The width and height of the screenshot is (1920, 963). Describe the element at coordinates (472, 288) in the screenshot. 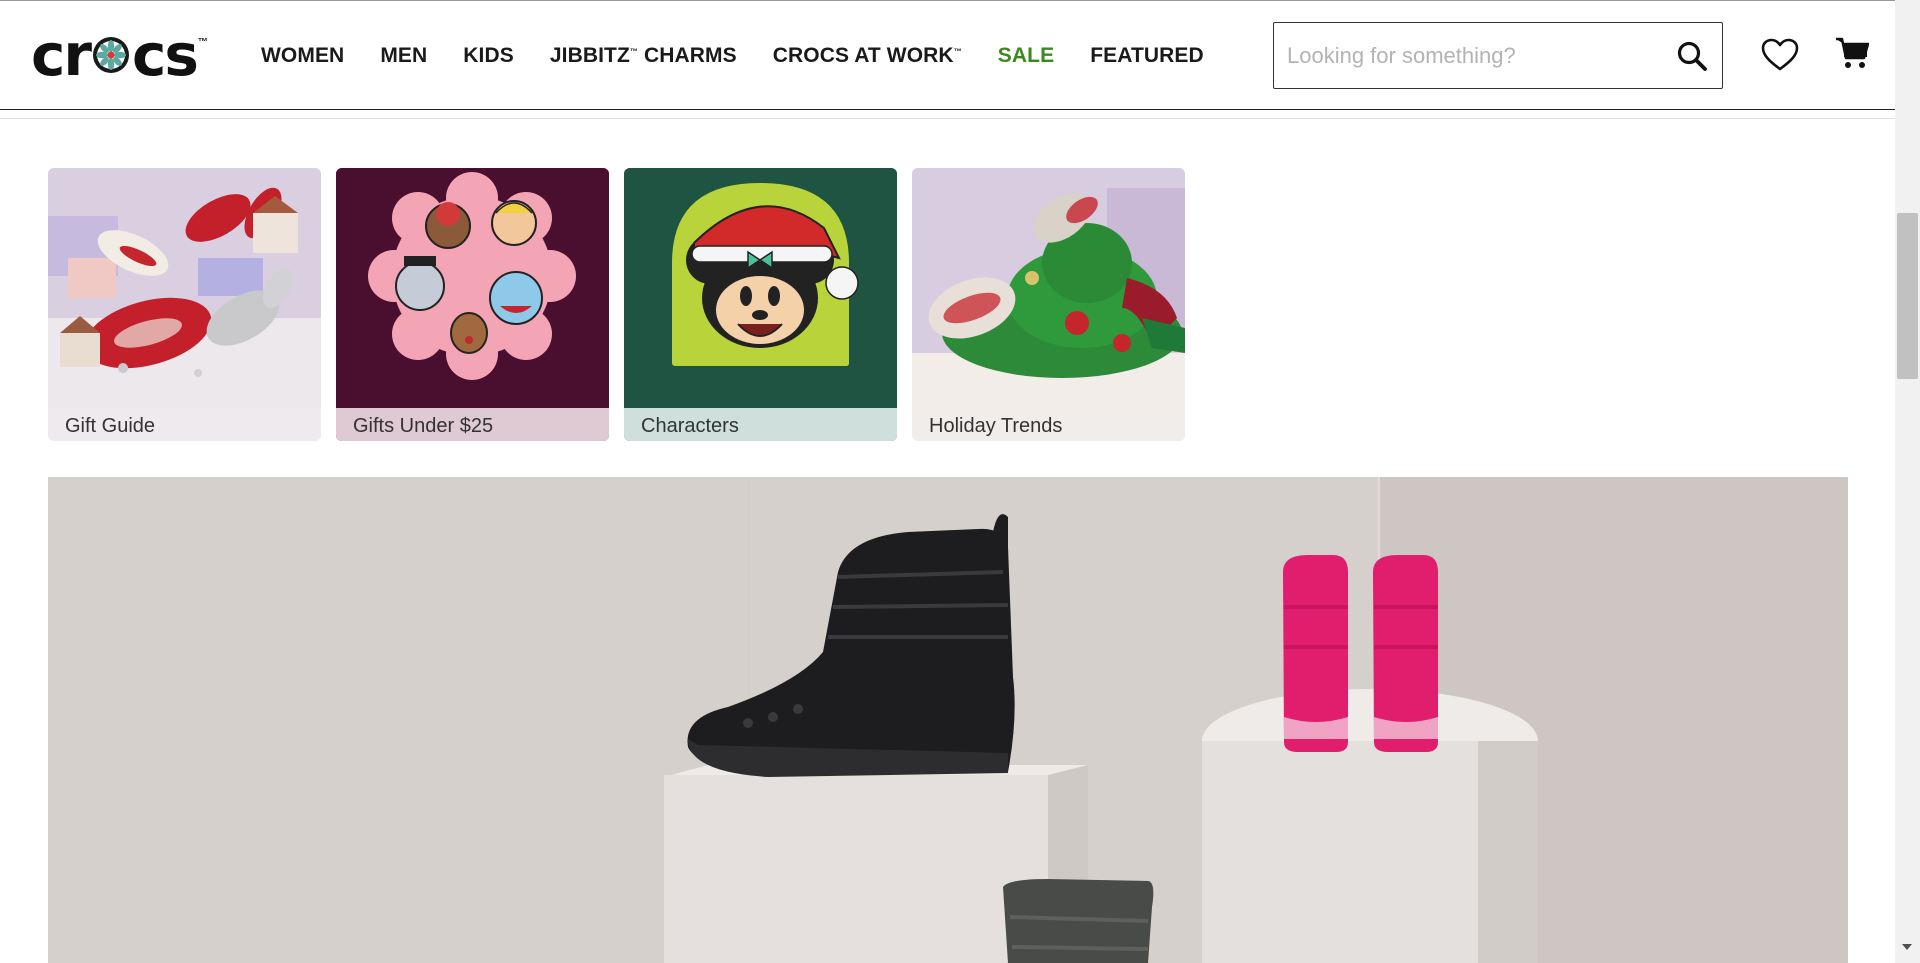

I see `gifts-under-25-image` at that location.